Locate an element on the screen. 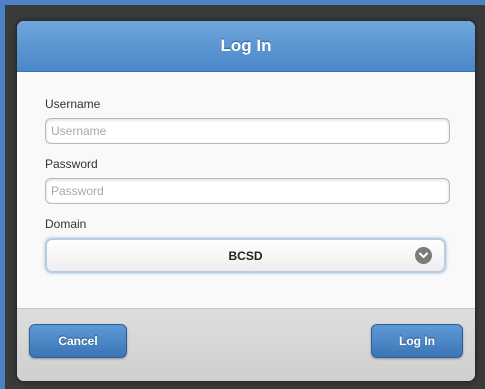 This screenshot has height=389, width=485. background-edge-top is located at coordinates (242, 2).